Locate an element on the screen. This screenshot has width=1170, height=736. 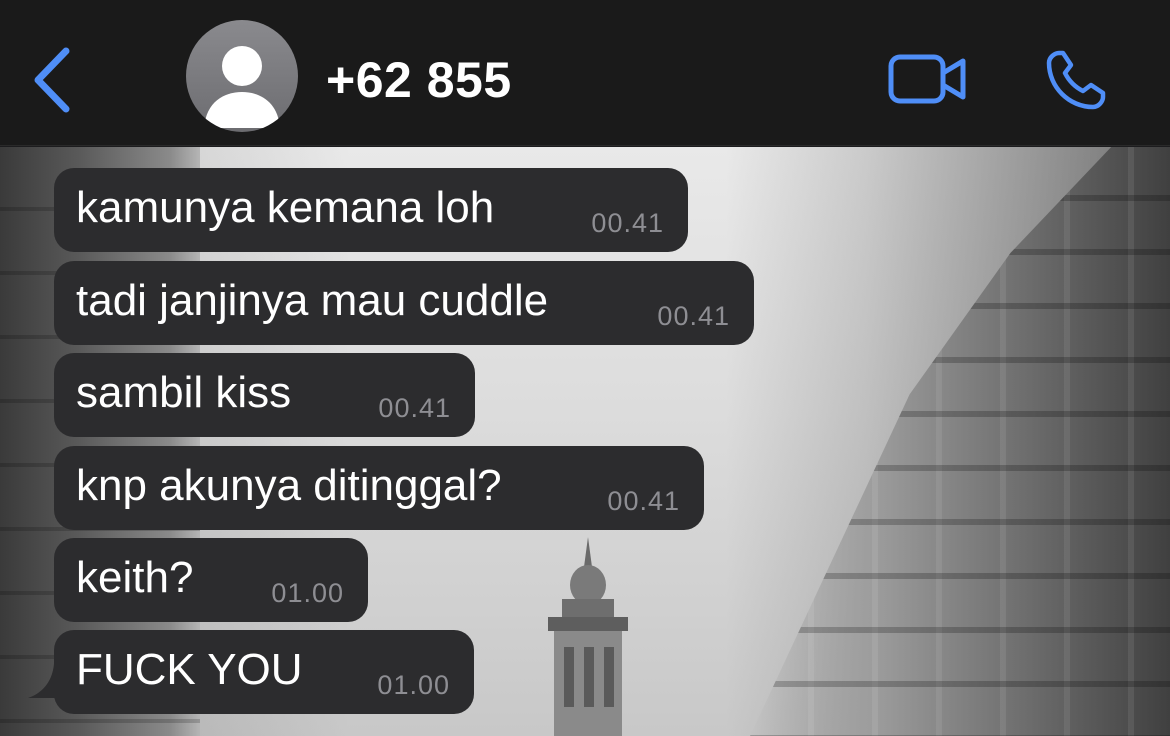
message-bubble: tadi janjinya mau cuddle 00.41 is located at coordinates (404, 303).